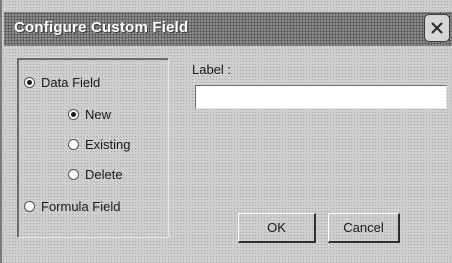 The image size is (452, 263). What do you see at coordinates (108, 144) in the screenshot?
I see `radio-existing-label: Existing` at bounding box center [108, 144].